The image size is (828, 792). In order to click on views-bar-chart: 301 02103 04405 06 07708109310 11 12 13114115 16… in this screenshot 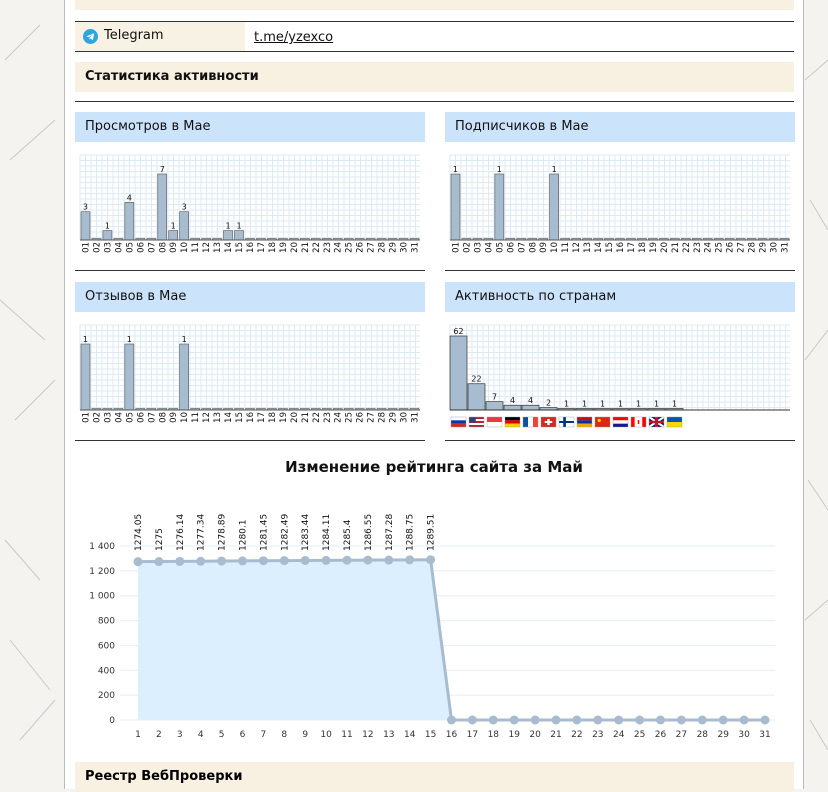, I will do `click(250, 203)`.